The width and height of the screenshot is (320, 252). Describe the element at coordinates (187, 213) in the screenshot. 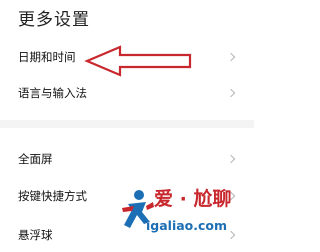

I see `watermark-logo: 爱 · 尬聊 igaliao.com` at that location.